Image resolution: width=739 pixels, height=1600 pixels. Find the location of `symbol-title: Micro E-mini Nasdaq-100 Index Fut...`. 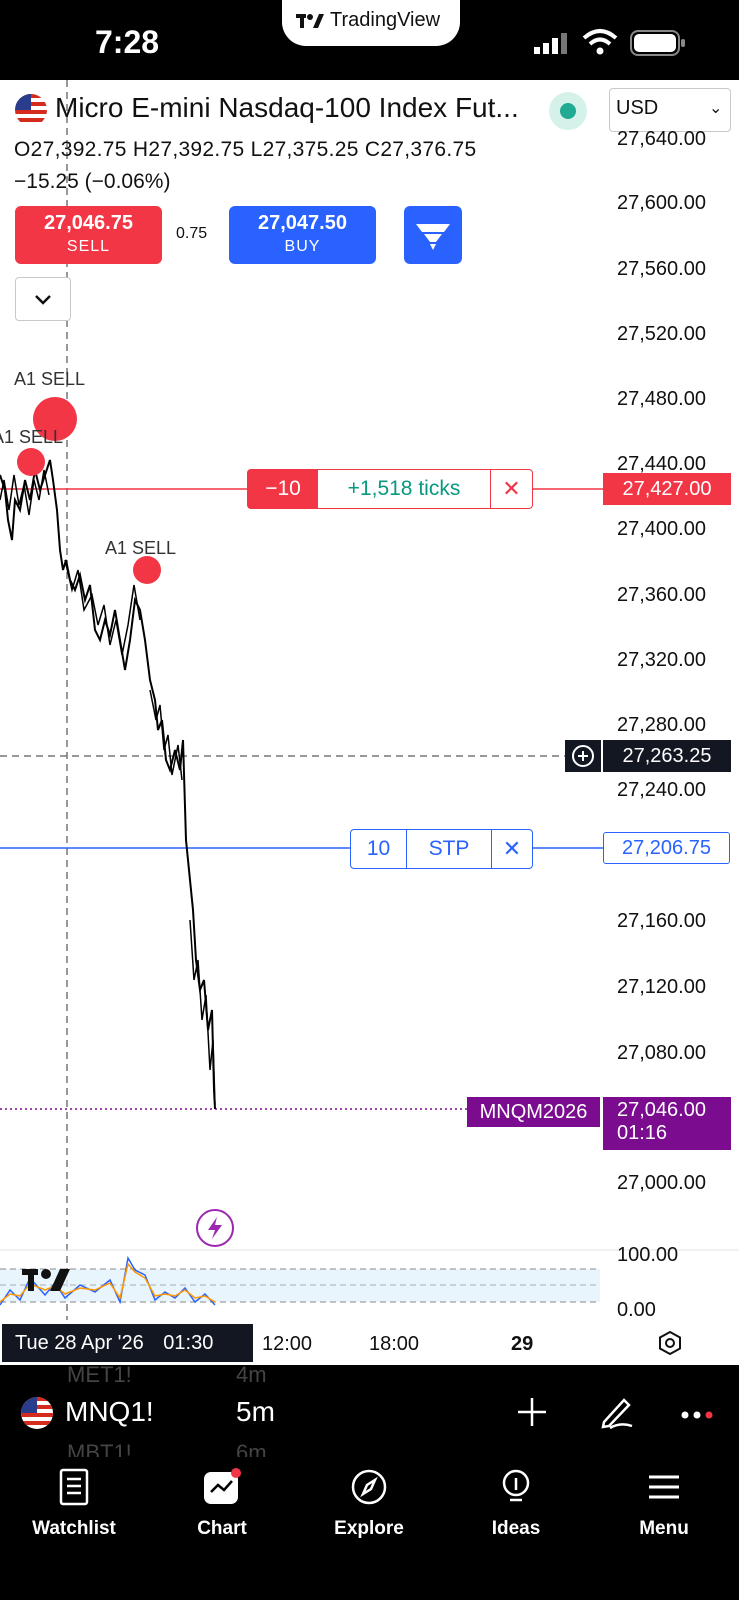

symbol-title: Micro E-mini Nasdaq-100 Index Fut... is located at coordinates (287, 108).